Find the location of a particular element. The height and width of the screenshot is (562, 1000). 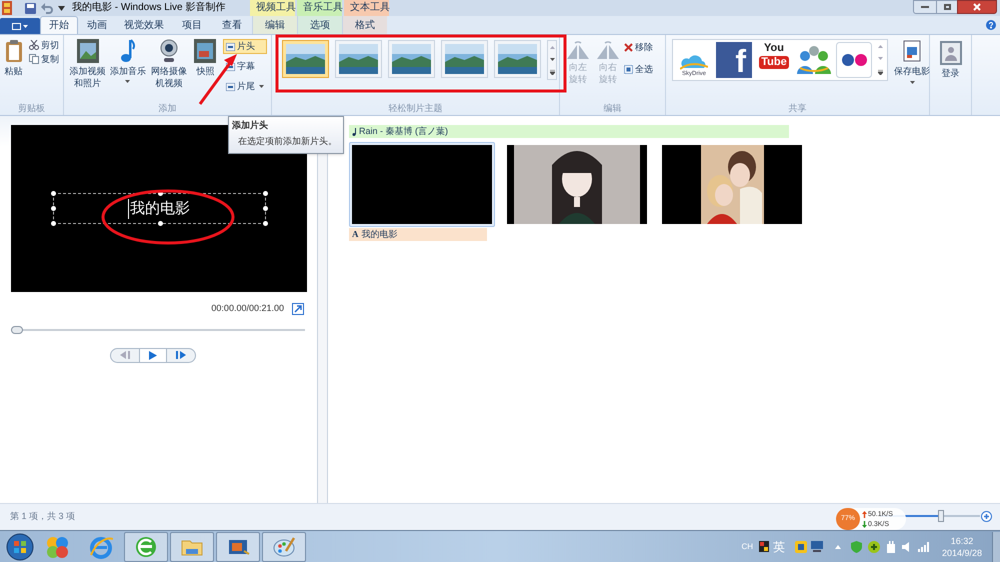

cross-icon is located at coordinates (628, 47).